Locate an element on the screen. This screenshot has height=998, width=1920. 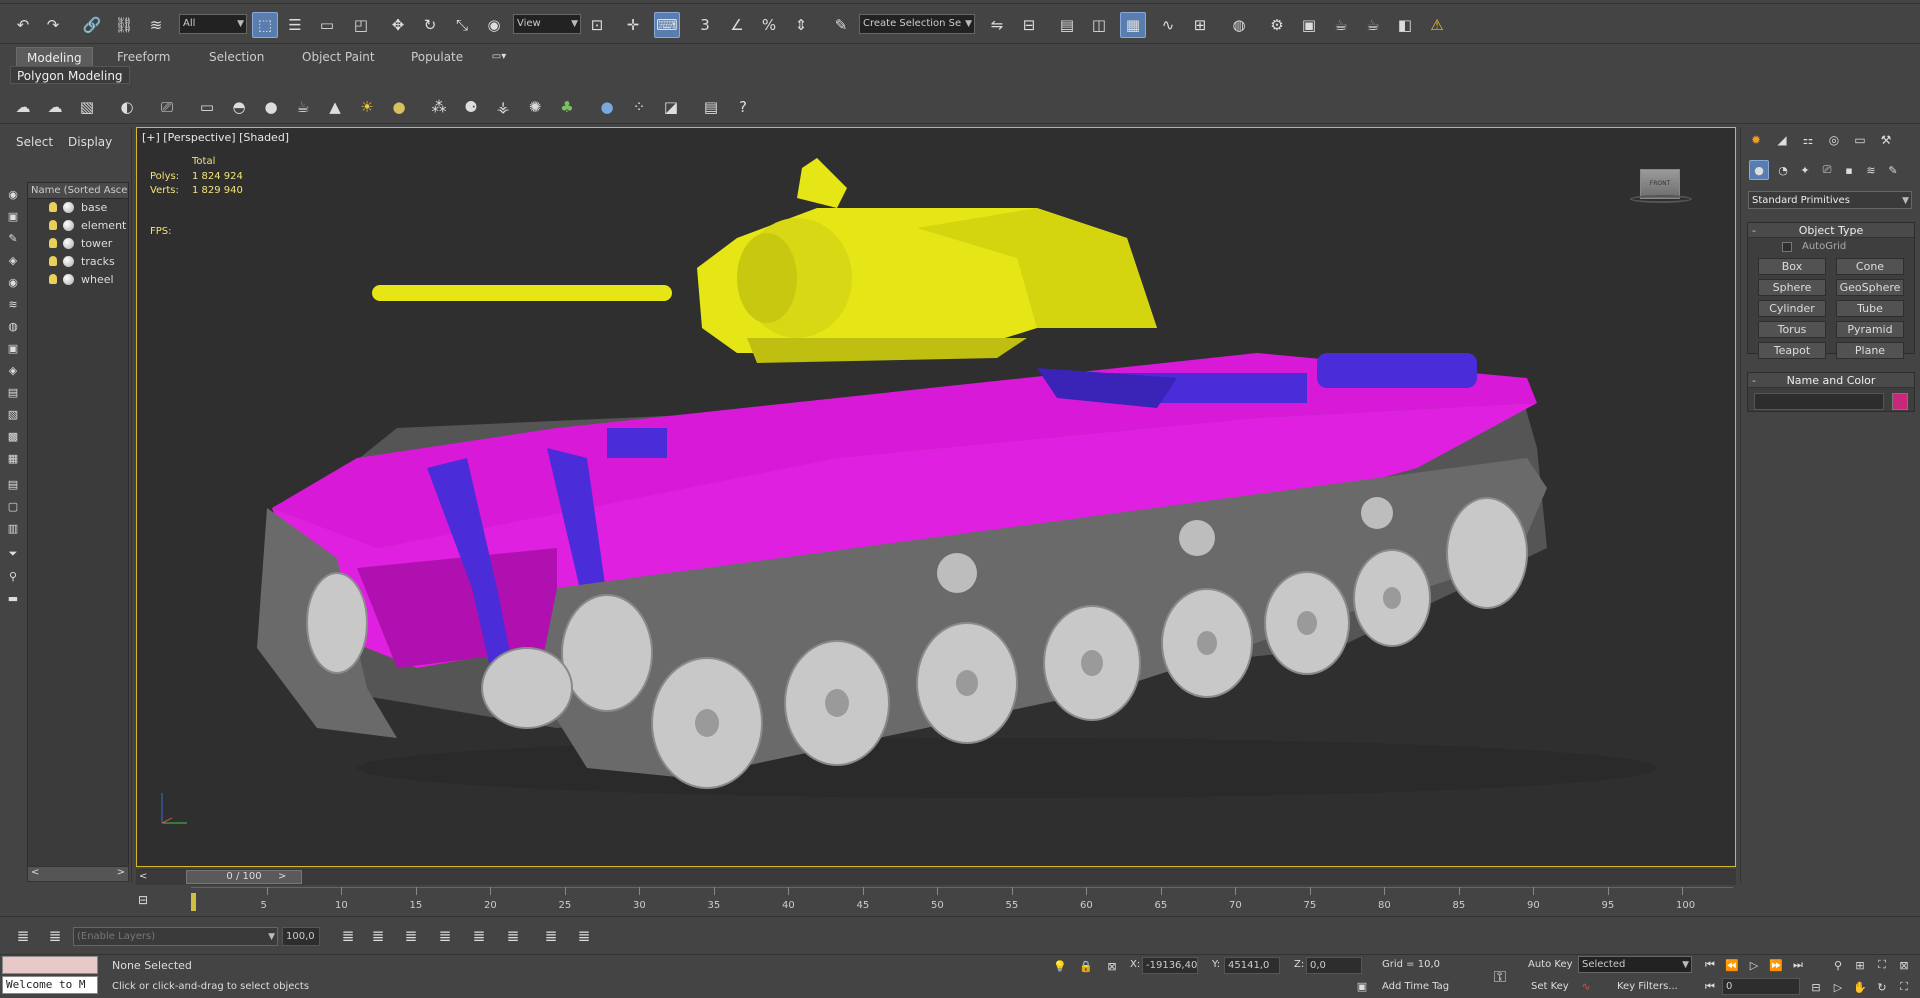
filter-icon: ⏷ is located at coordinates (13, 554).